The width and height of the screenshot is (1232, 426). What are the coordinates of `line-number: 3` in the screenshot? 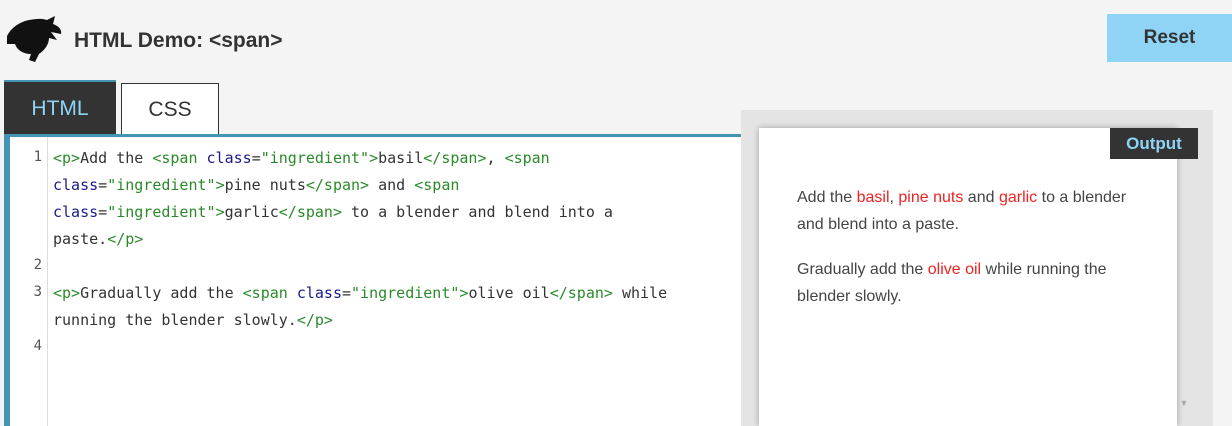 It's located at (37, 292).